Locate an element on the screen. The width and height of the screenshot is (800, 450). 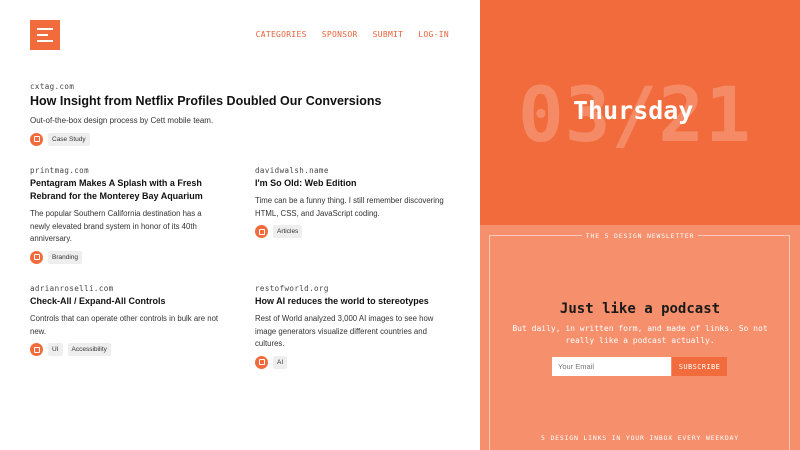
article-source: davidwalsh.name is located at coordinates (352, 170).